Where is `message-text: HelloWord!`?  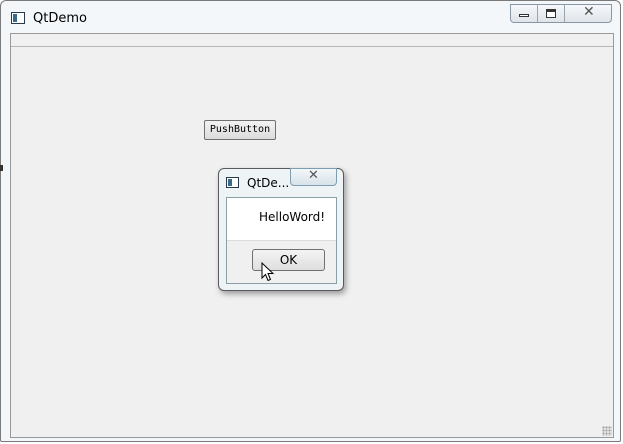 message-text: HelloWord! is located at coordinates (292, 217).